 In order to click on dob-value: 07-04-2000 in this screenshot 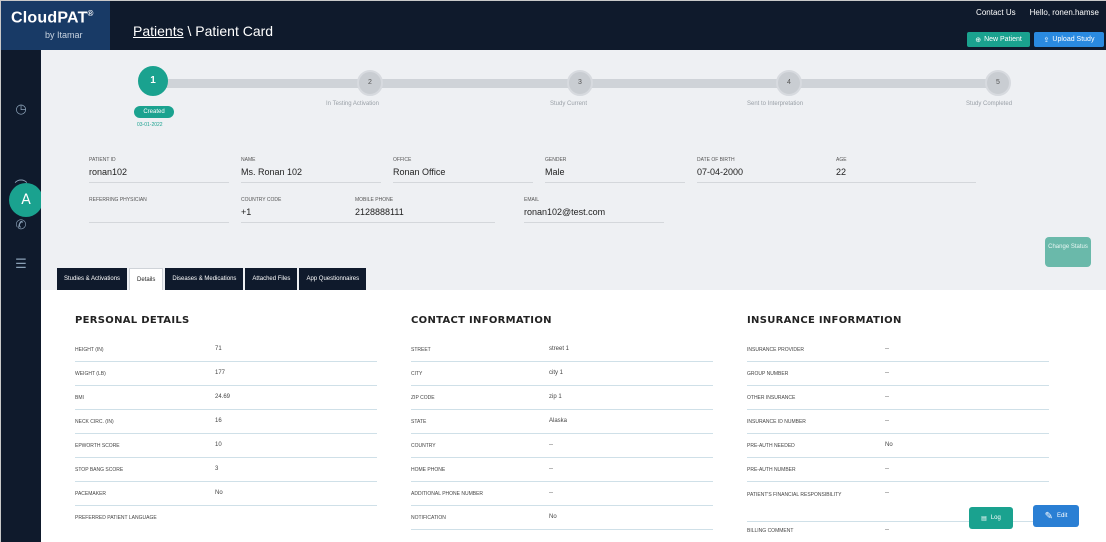, I will do `click(767, 175)`.